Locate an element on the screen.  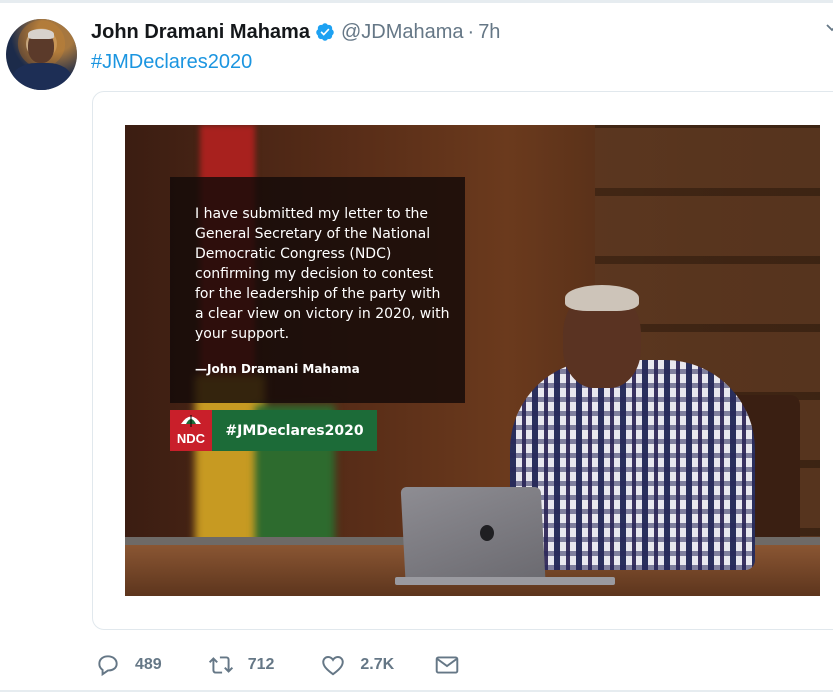
umbrella-icon is located at coordinates (191, 421).